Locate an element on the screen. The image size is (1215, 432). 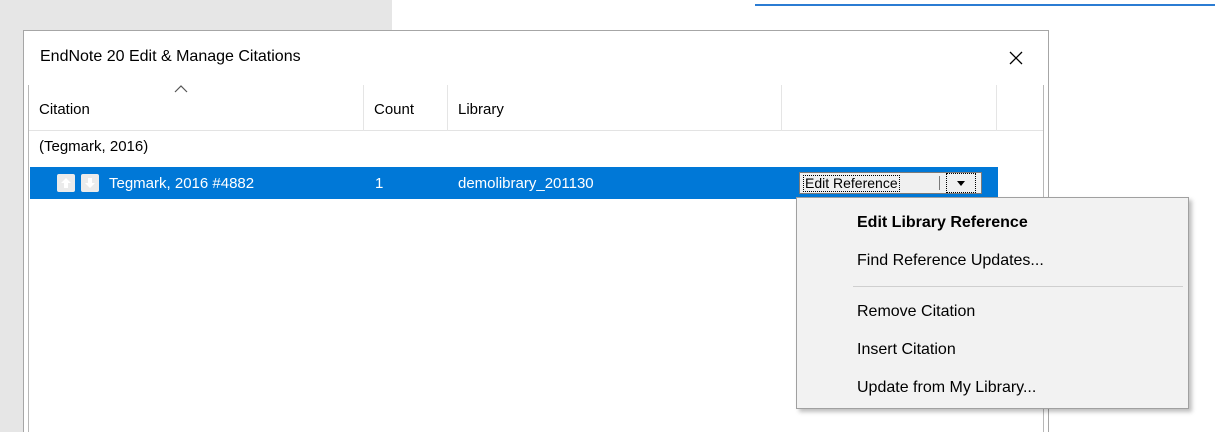
edit-reference-split-button: Edit Reference is located at coordinates (890, 183).